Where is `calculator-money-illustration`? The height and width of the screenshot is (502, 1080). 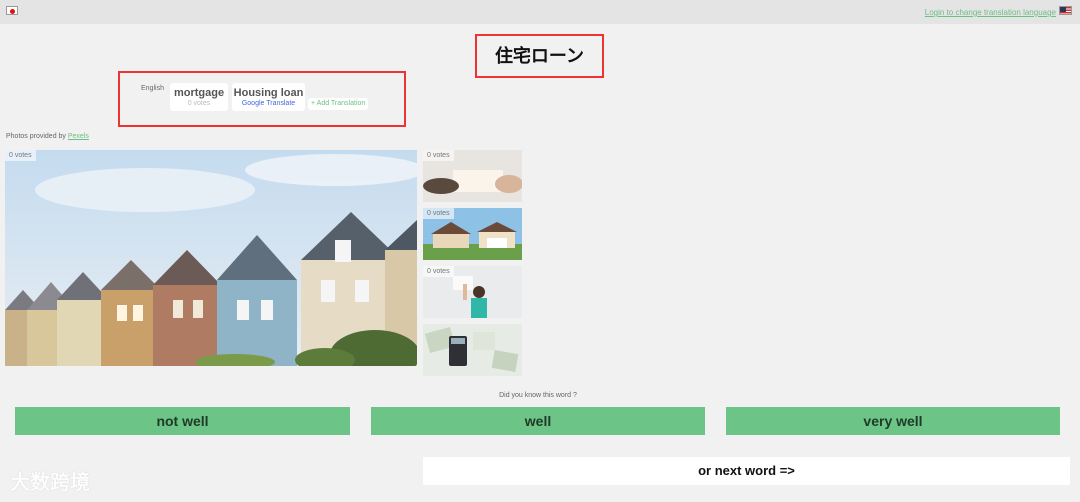
calculator-money-illustration is located at coordinates (472, 350).